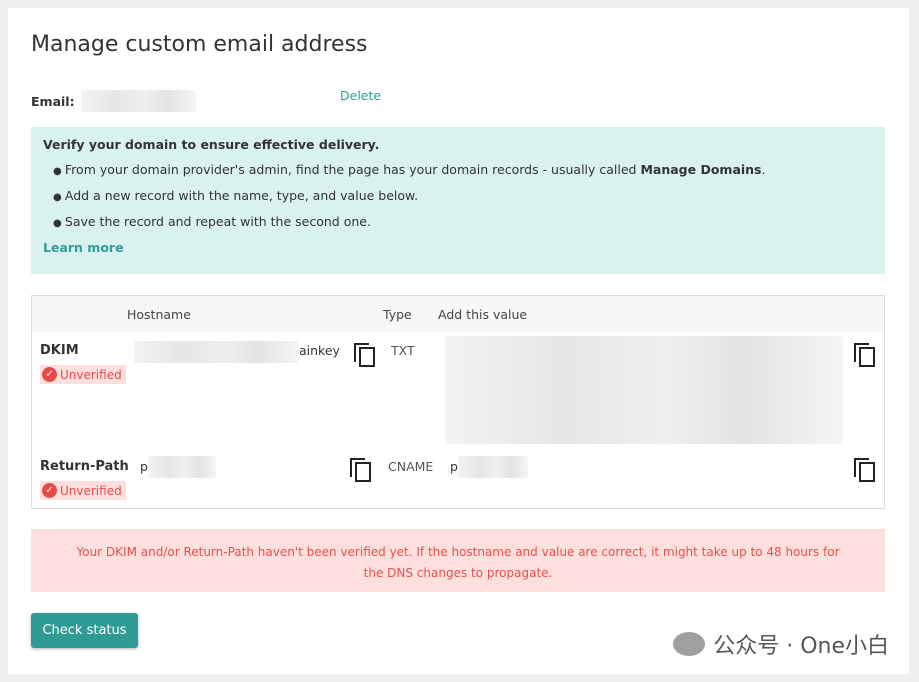 This screenshot has width=919, height=682. What do you see at coordinates (403, 350) in the screenshot?
I see `record-type: TXT` at bounding box center [403, 350].